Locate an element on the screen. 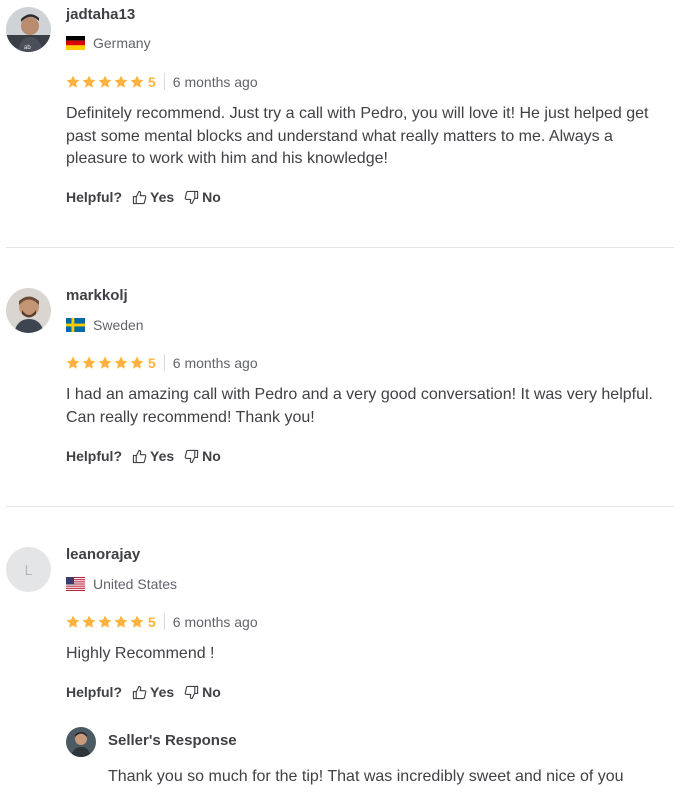 The width and height of the screenshot is (698, 797). seller-avatar is located at coordinates (81, 742).